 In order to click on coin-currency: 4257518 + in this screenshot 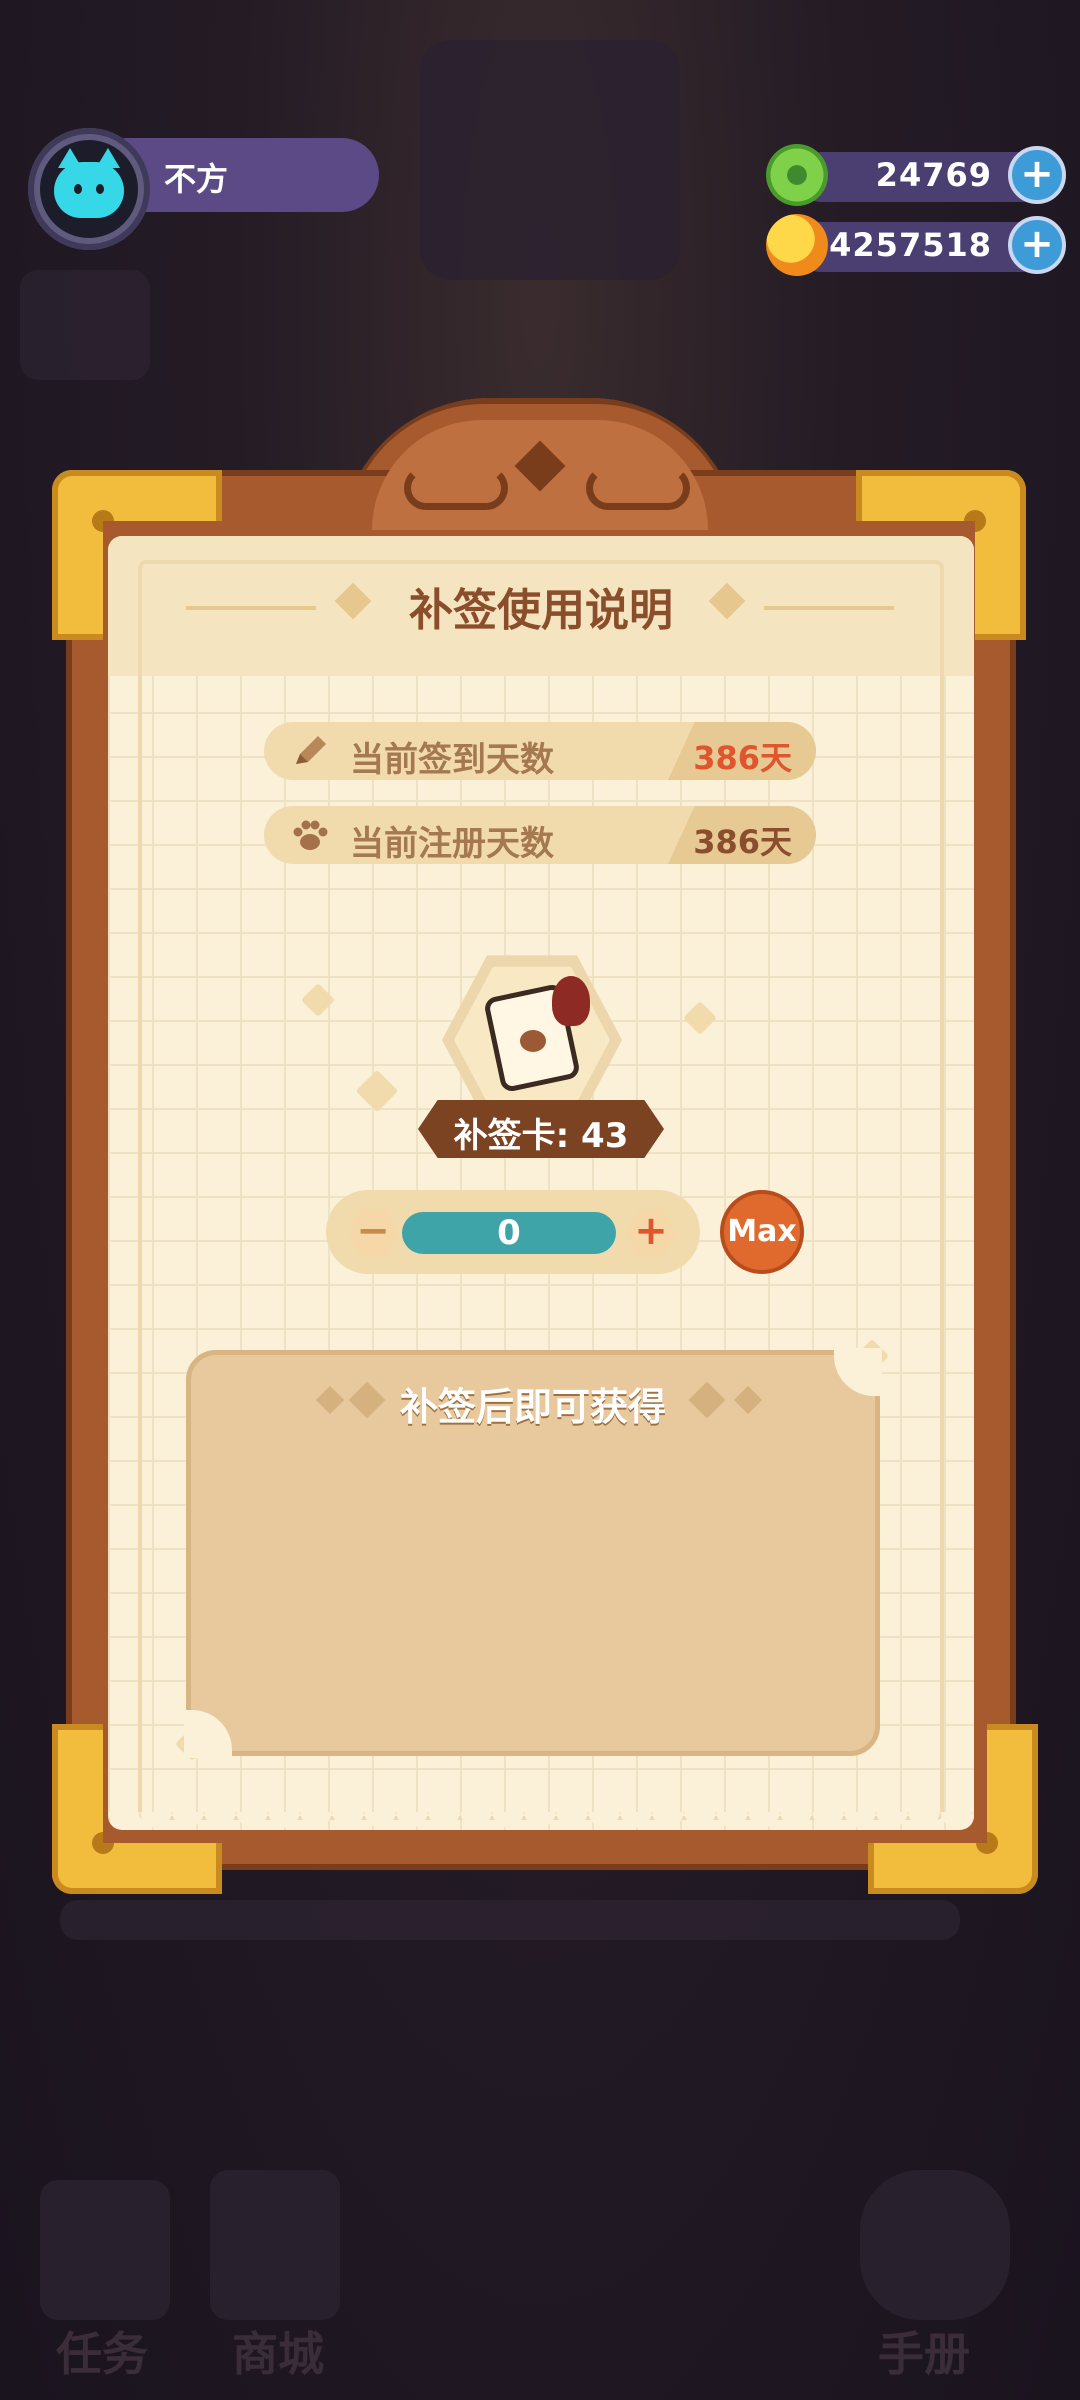, I will do `click(916, 245)`.